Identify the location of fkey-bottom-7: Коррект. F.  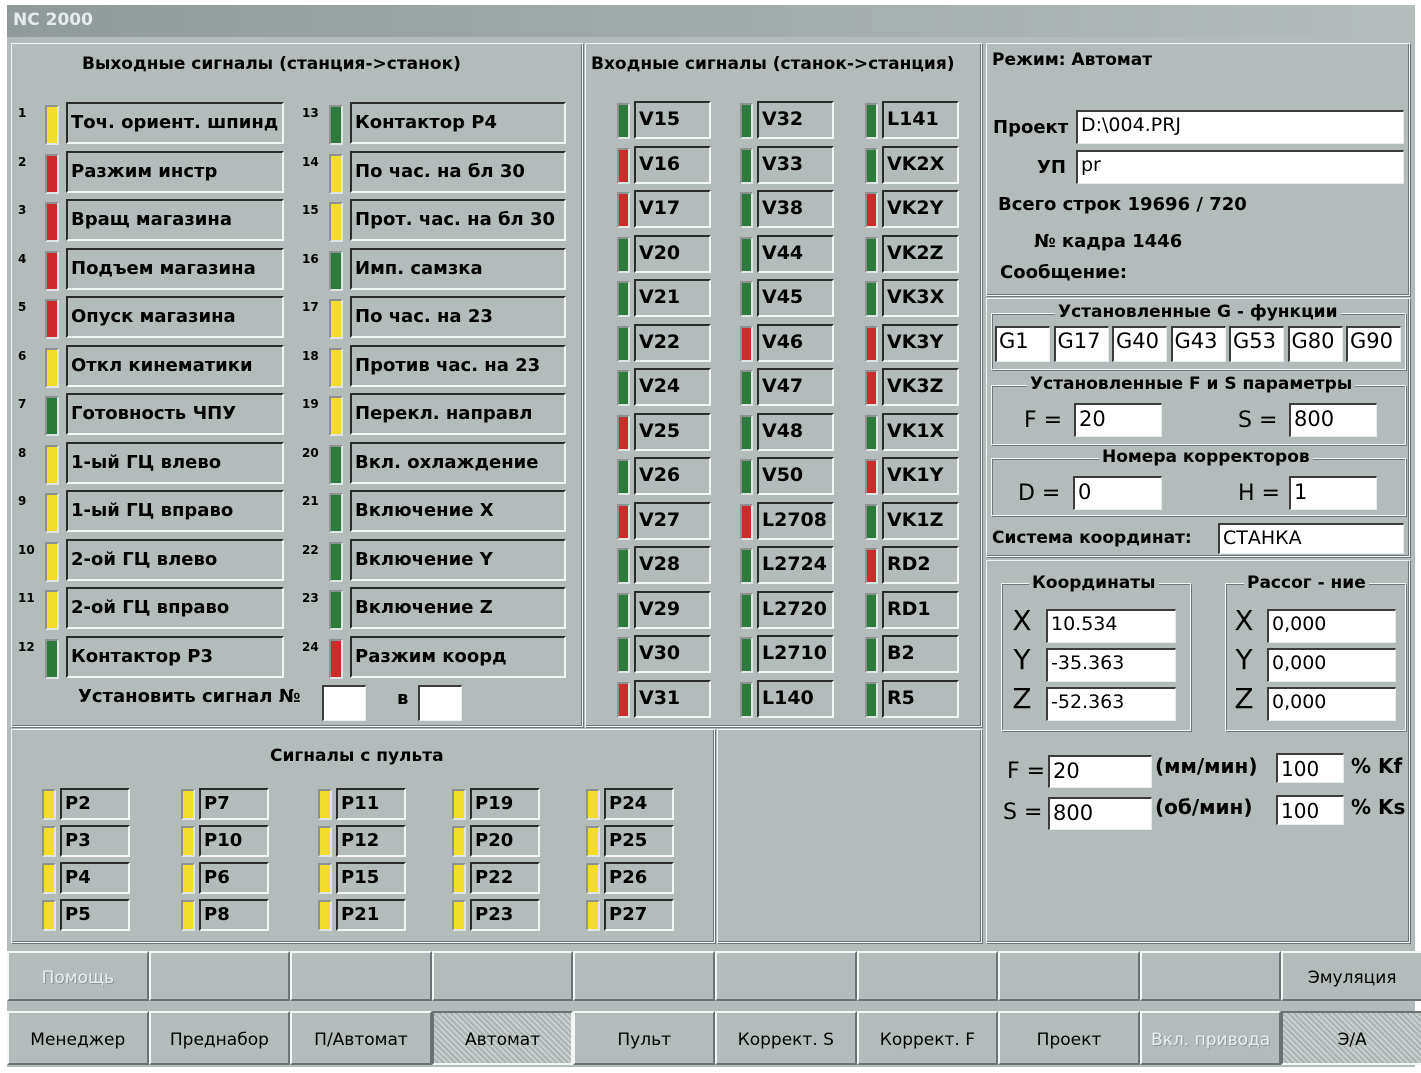
(927, 1038).